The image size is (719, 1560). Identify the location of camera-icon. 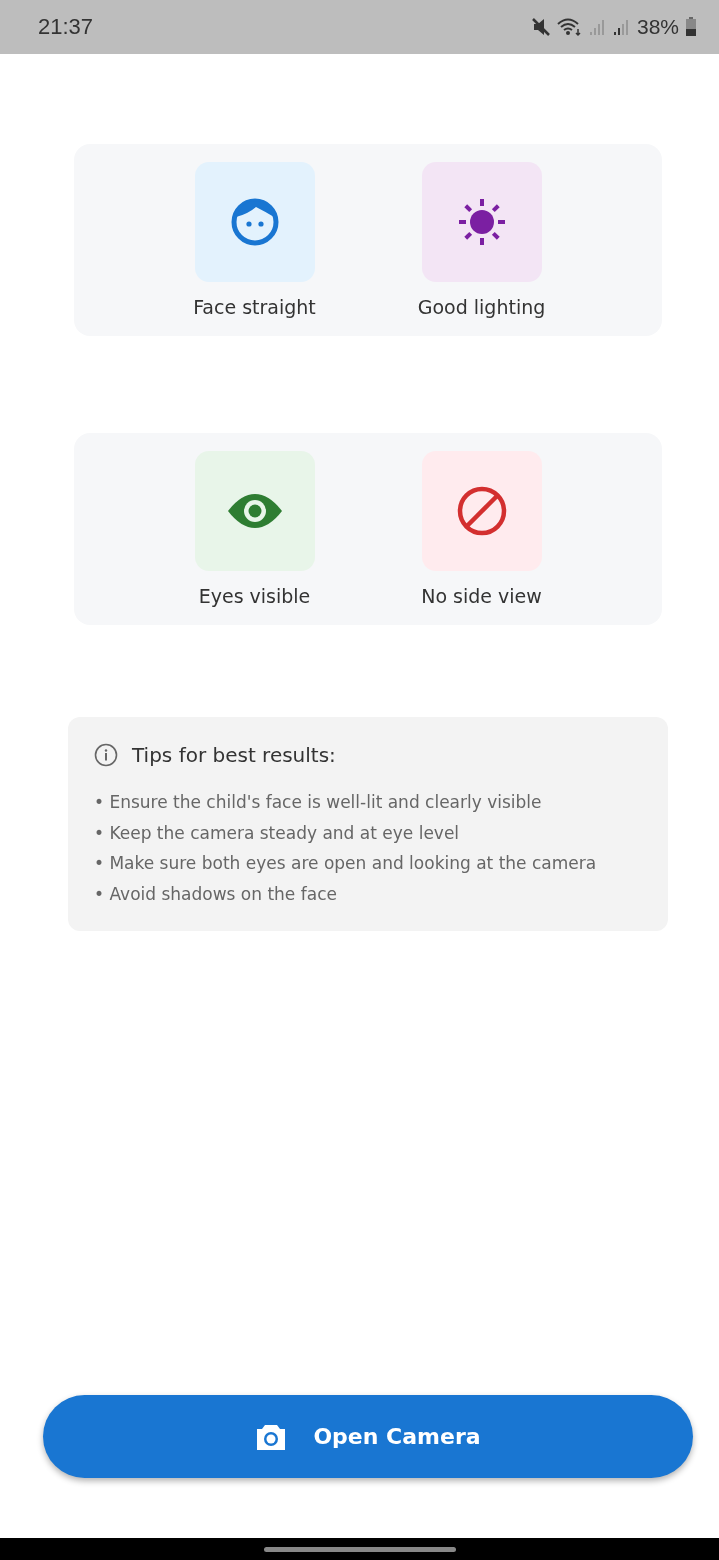
(271, 1436).